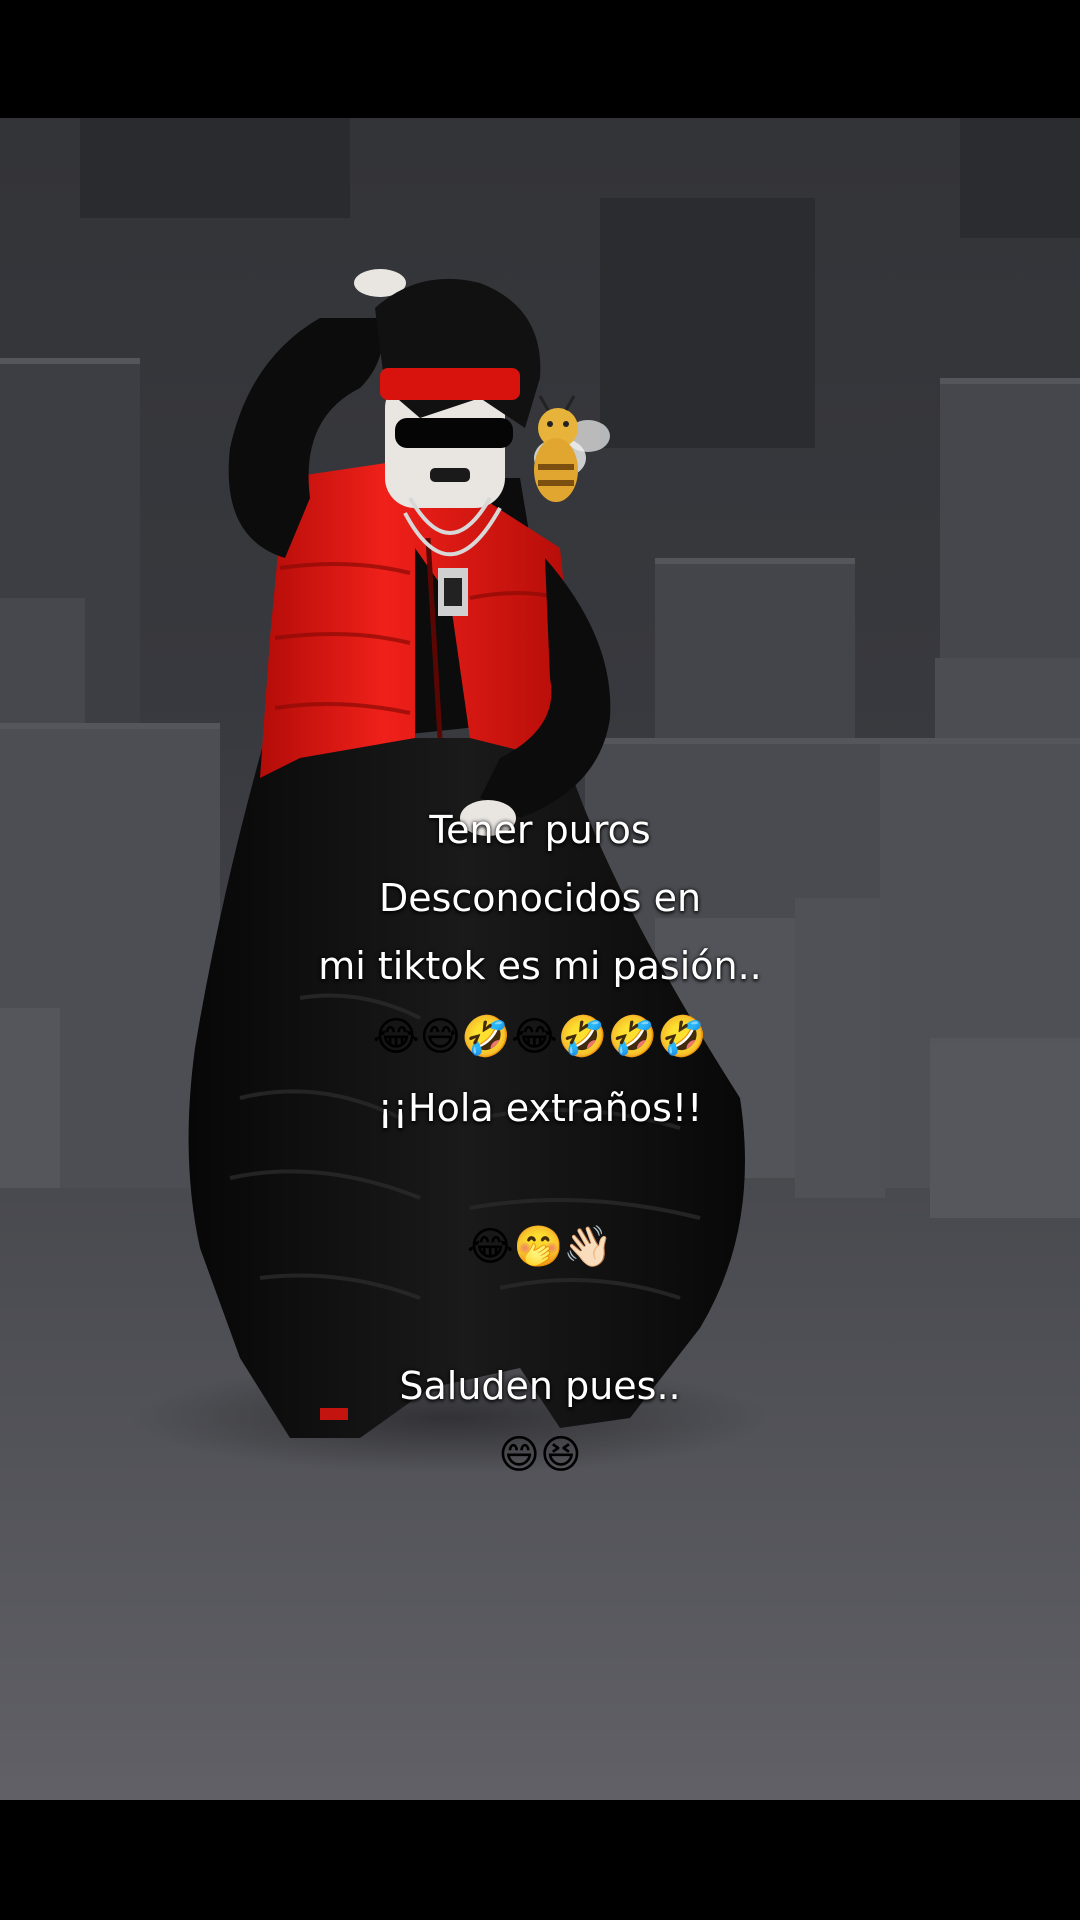 Image resolution: width=1080 pixels, height=1920 pixels. What do you see at coordinates (540, 898) in the screenshot?
I see `caption-line-2: Desconocidos en` at bounding box center [540, 898].